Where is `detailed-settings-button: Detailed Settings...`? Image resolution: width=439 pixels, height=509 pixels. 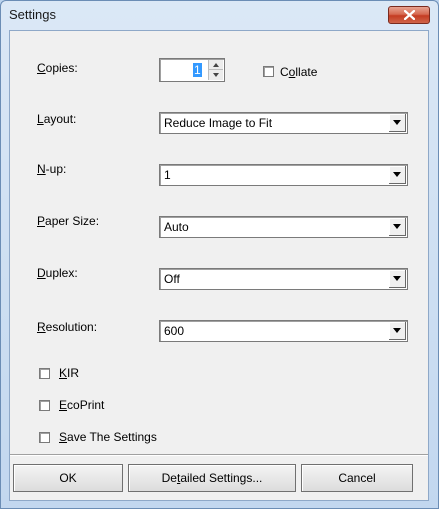 detailed-settings-button: Detailed Settings... is located at coordinates (212, 478).